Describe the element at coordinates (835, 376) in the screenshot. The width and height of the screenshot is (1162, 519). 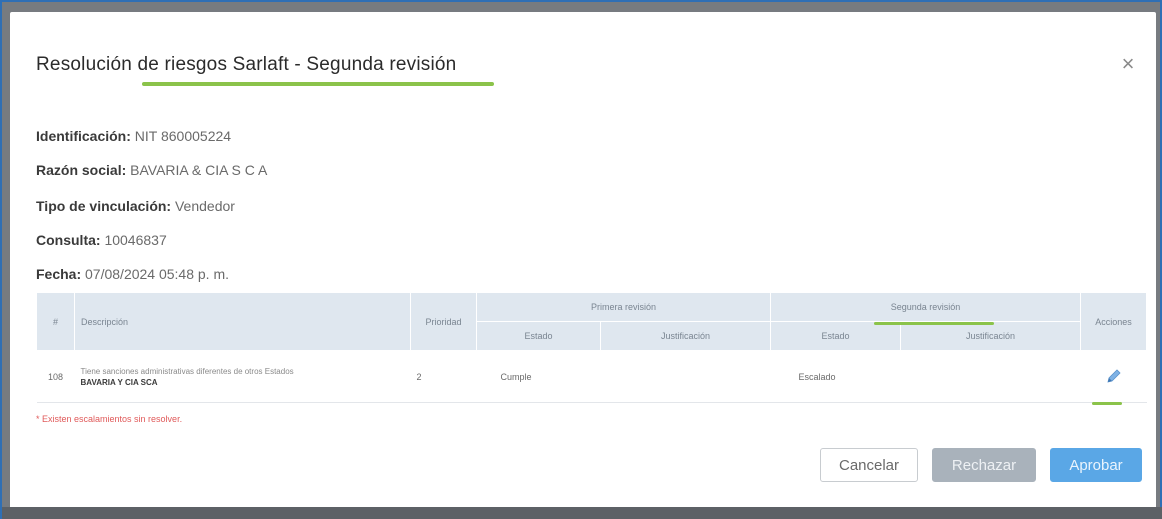
I see `row-segunda-estado: Escalado` at that location.